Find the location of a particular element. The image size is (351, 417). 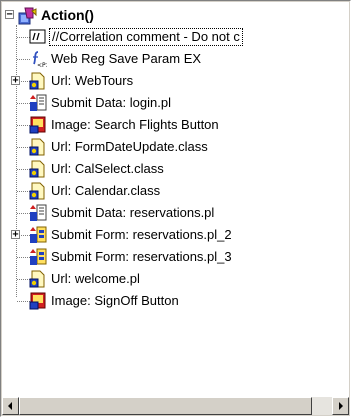

tree-item-label: Url: Calendar.class is located at coordinates (106, 190).